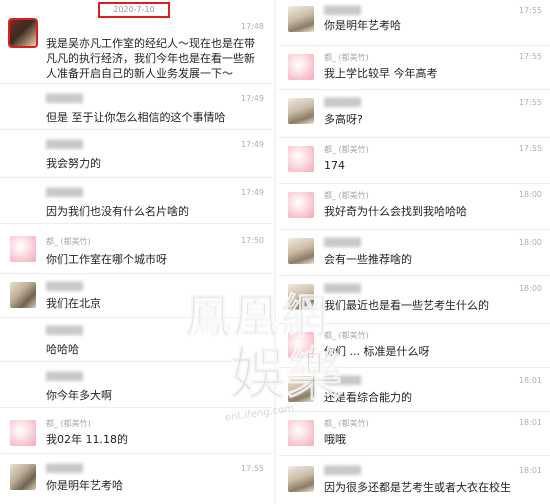 This screenshot has height=504, width=550. Describe the element at coordinates (414, 161) in the screenshot. I see `message-item: 都_ (都美竹) 17:55 174` at that location.